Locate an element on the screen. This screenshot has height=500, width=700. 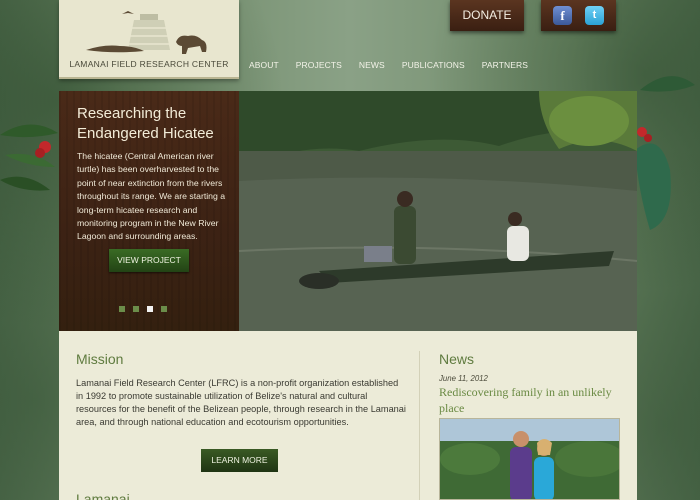
facebook-icon: f is located at coordinates (562, 15).